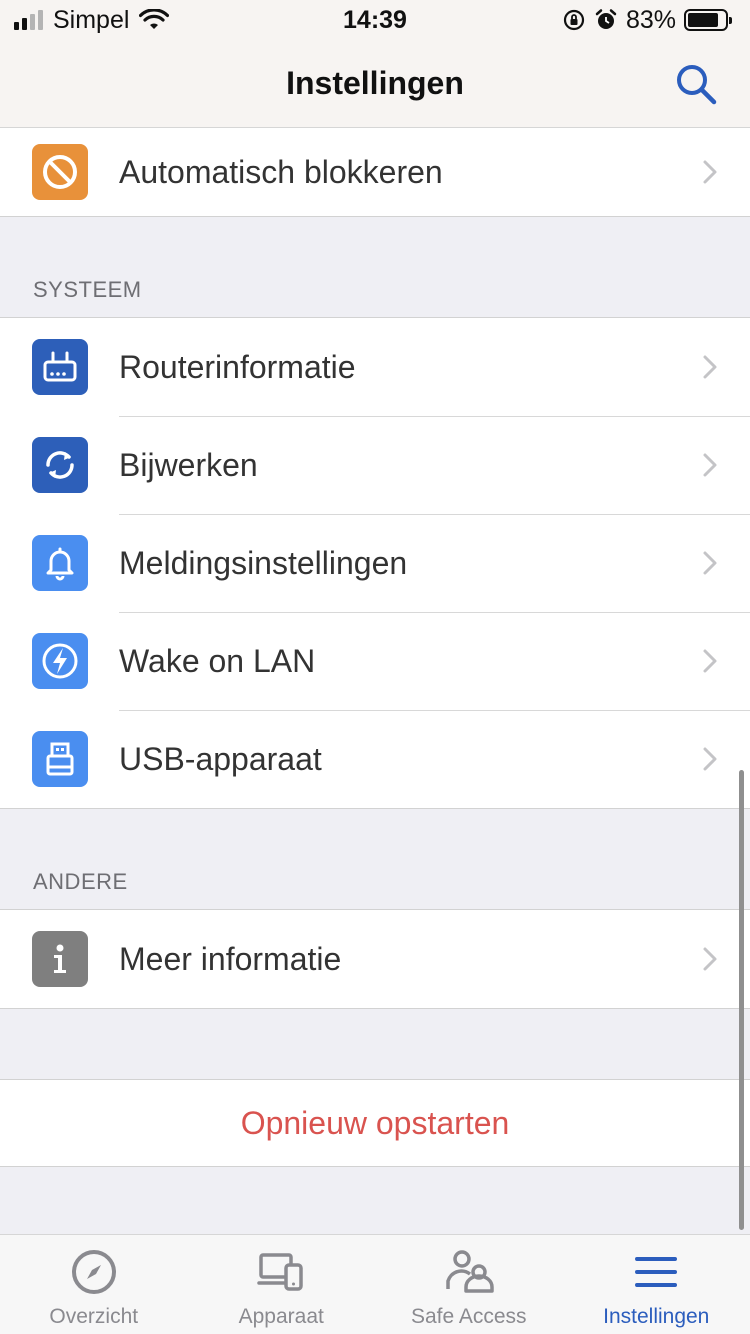 The image size is (750, 1334). I want to click on devices-icon, so click(280, 1272).